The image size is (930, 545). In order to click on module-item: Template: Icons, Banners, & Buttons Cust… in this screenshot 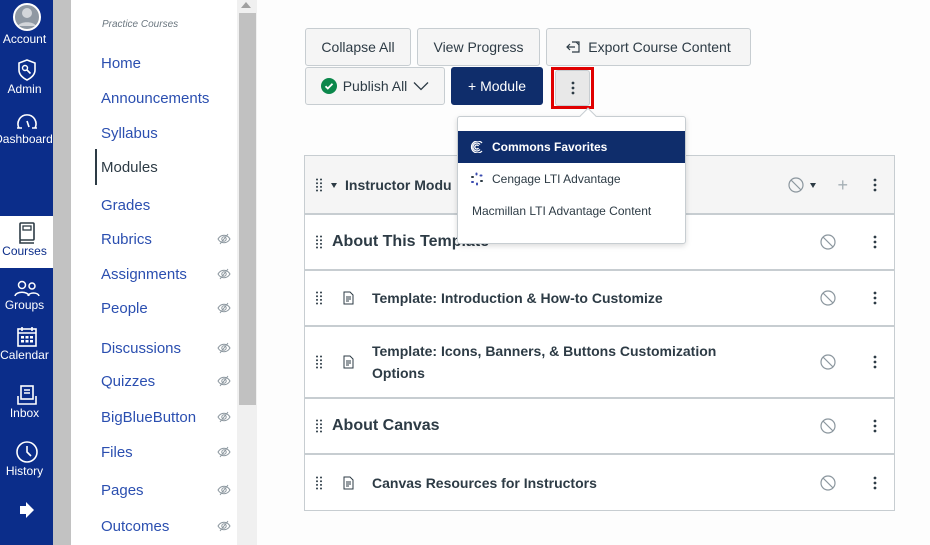, I will do `click(599, 362)`.